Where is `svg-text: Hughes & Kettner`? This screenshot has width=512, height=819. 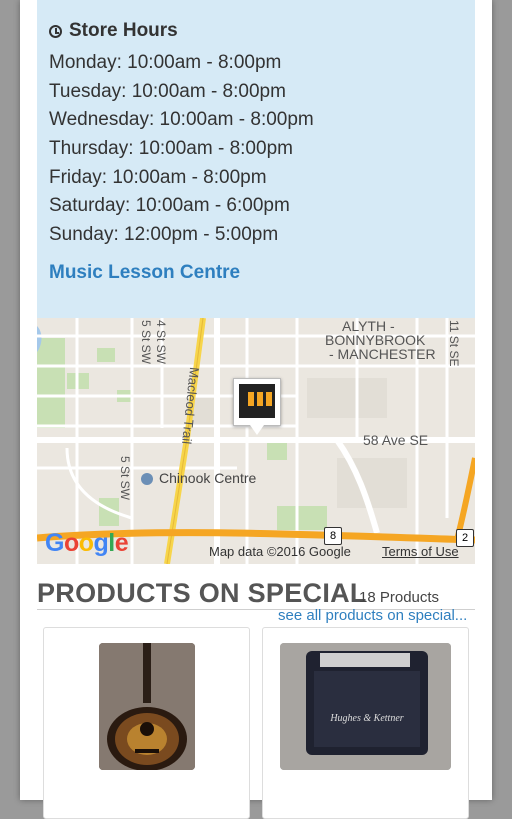 svg-text: Hughes & Kettner is located at coordinates (366, 718).